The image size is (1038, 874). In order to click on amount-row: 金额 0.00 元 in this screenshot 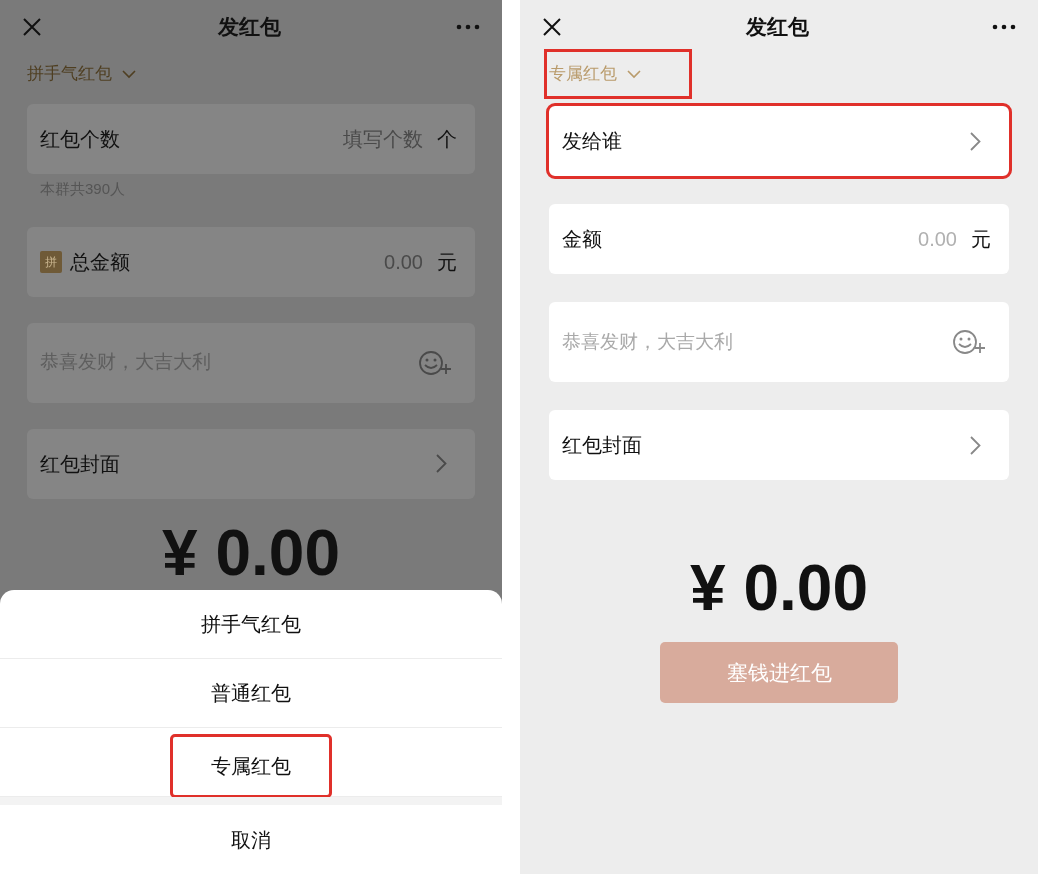, I will do `click(779, 239)`.